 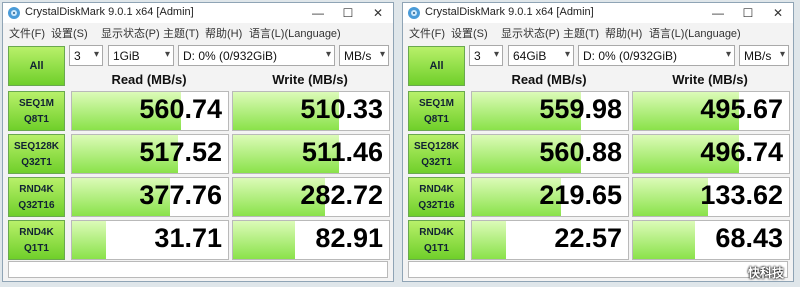 I want to click on read-result-value: 31.71, so click(x=188, y=238).